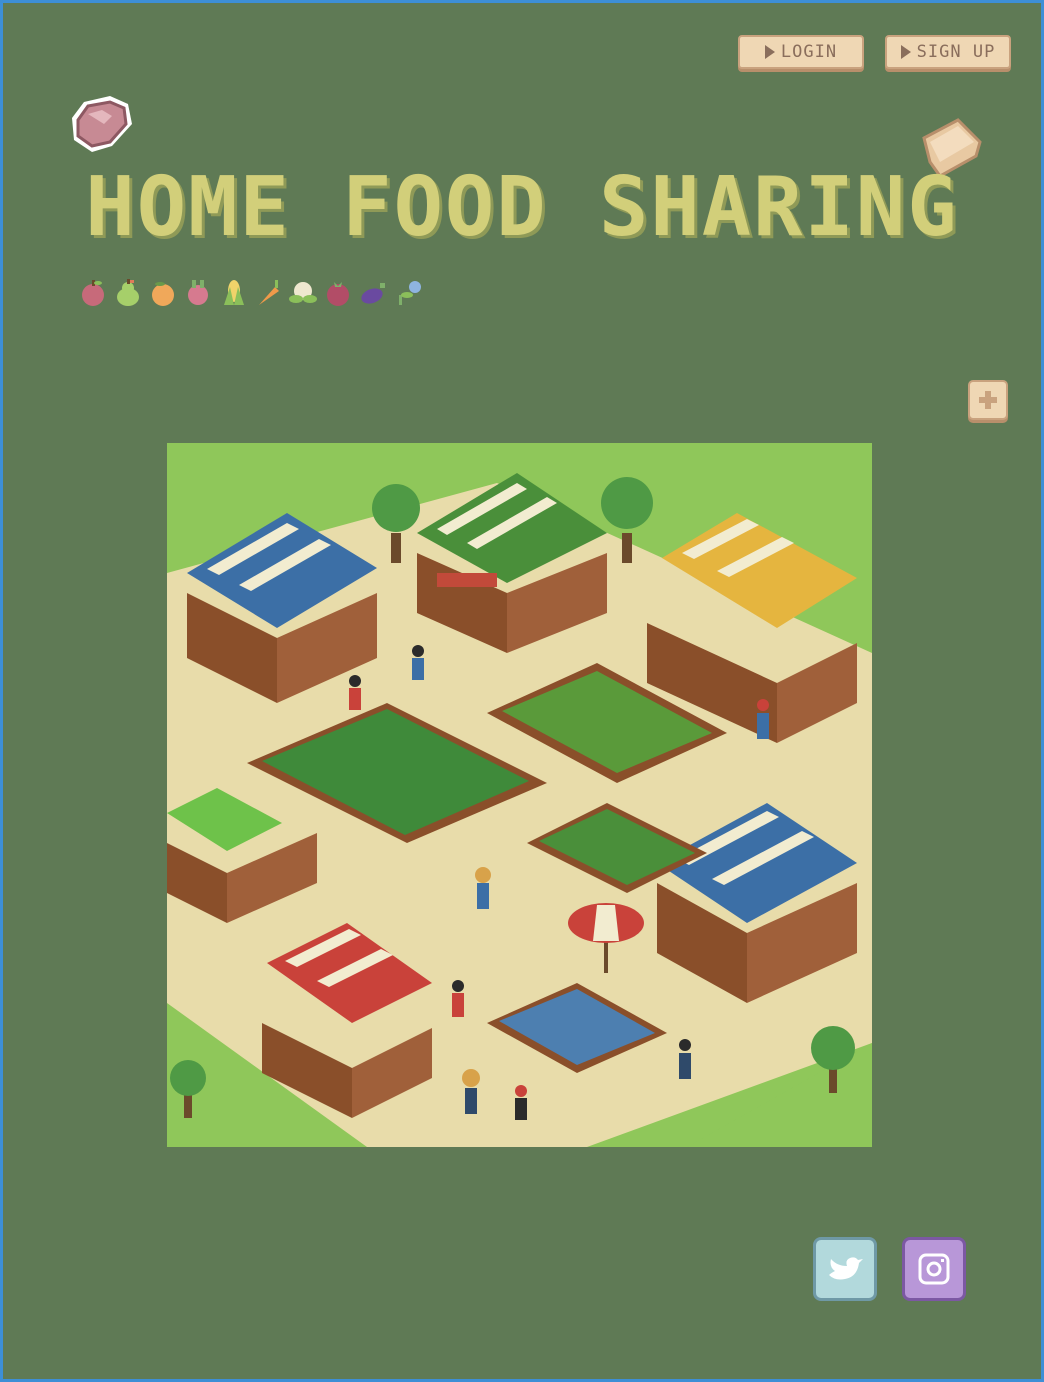 The width and height of the screenshot is (1044, 1382). Describe the element at coordinates (198, 292) in the screenshot. I see `beet-icon` at that location.